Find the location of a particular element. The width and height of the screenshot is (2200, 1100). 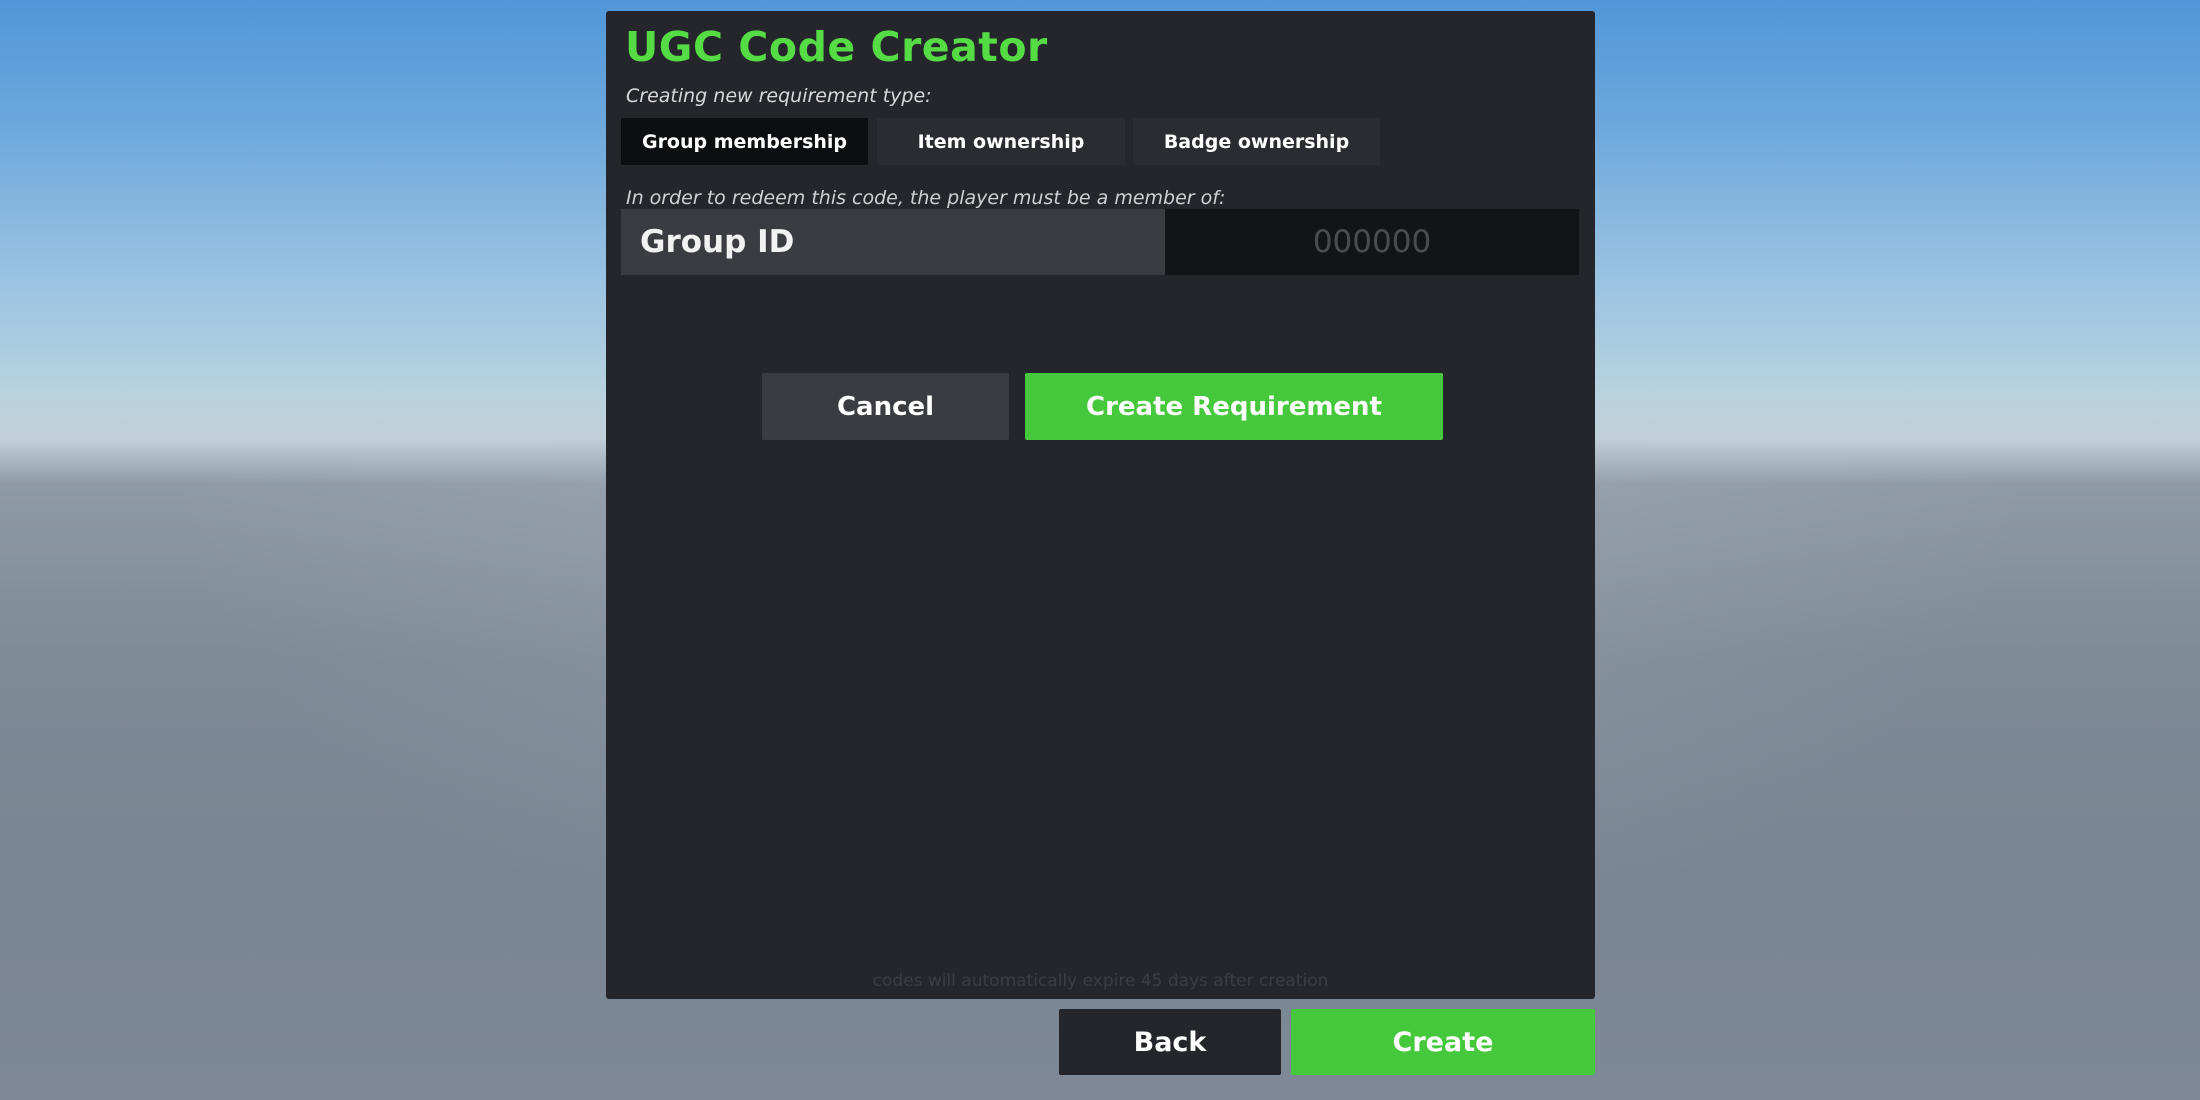

group-id-row: Group ID is located at coordinates (1100, 242).